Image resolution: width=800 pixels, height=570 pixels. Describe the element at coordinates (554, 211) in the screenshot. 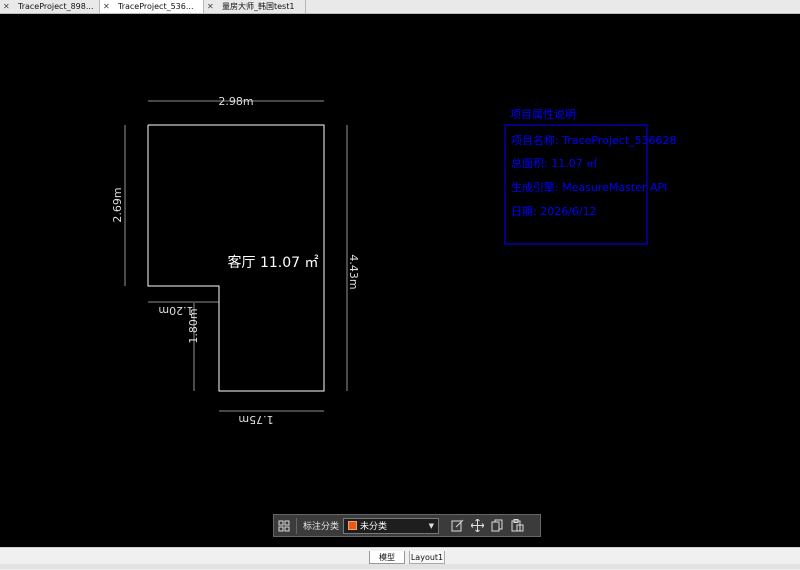

I see `info-line-date: 日期: 2026/6/12` at that location.